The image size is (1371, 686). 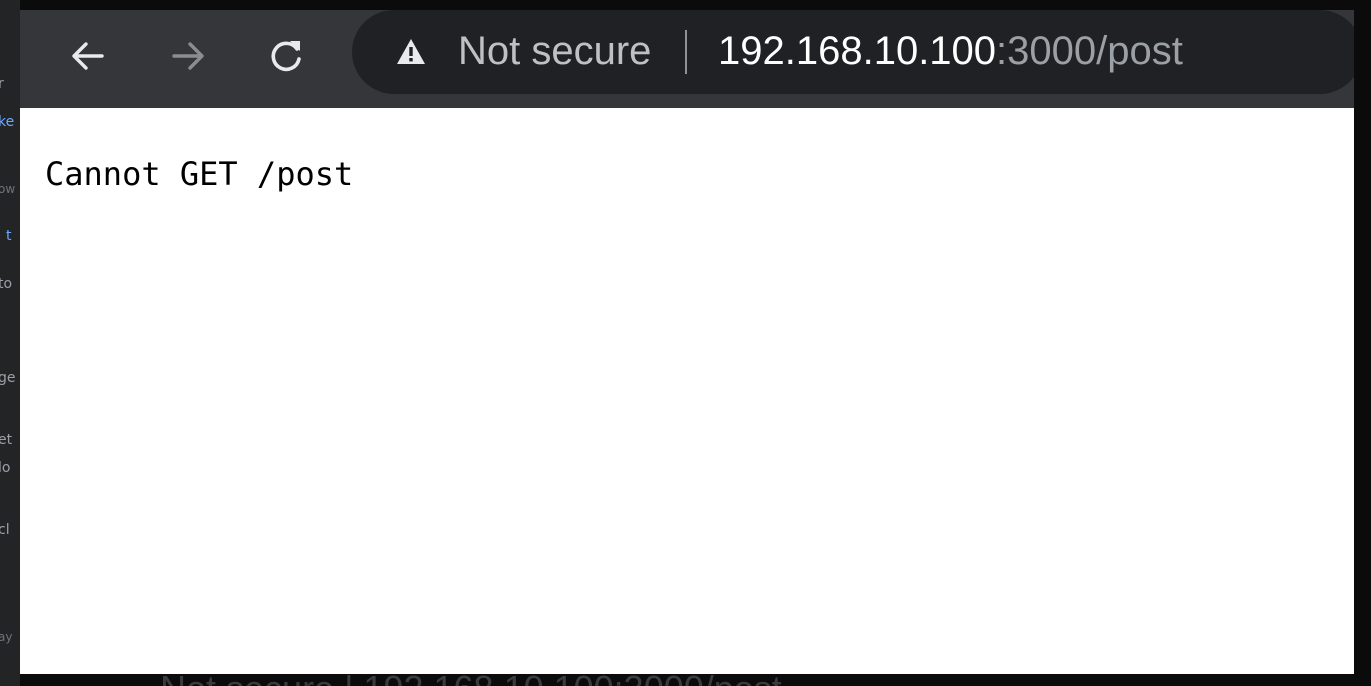 I want to click on url-host: 192.168.10.100, so click(x=857, y=51).